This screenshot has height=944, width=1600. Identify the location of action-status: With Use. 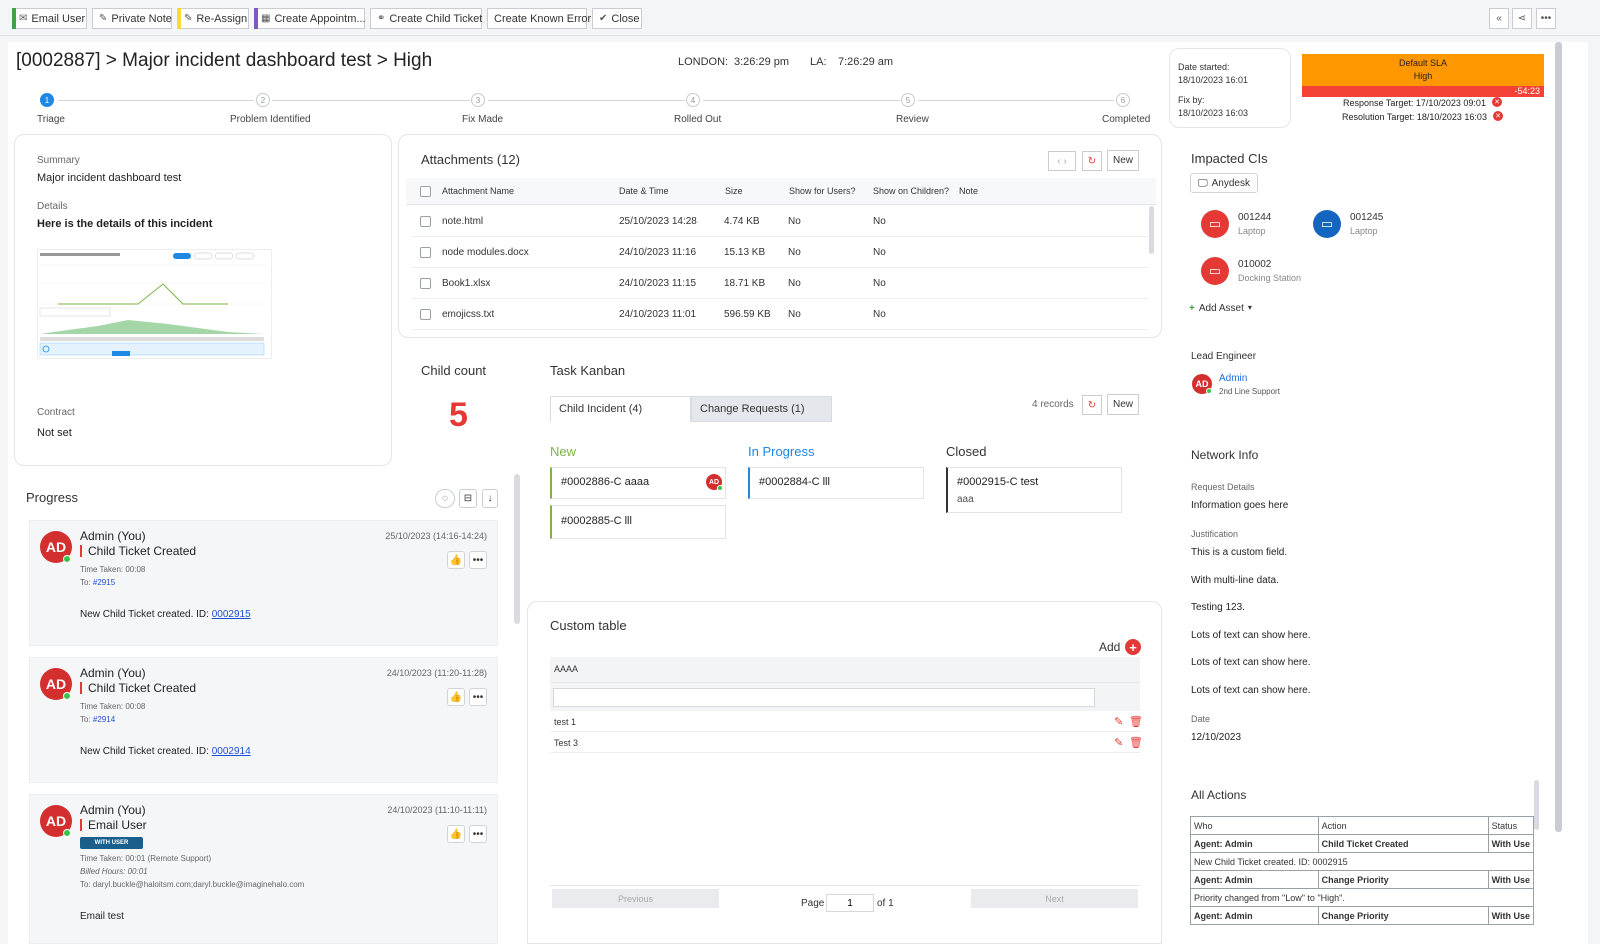
(1511, 915).